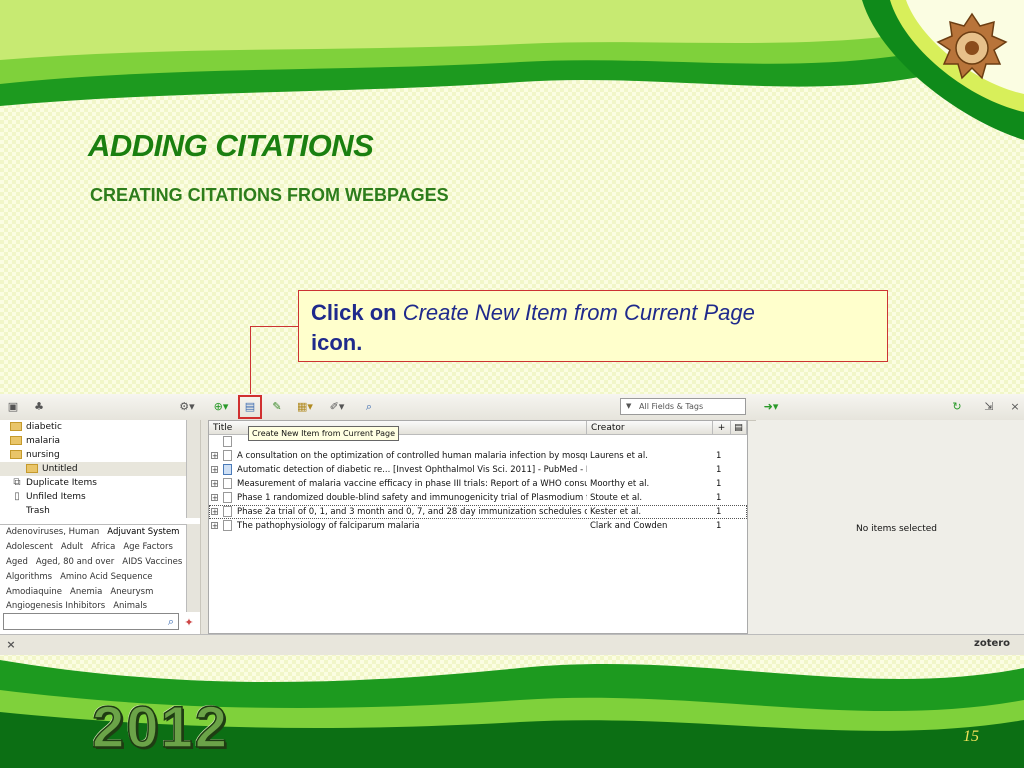 This screenshot has width=1024, height=768. Describe the element at coordinates (35, 441) in the screenshot. I see `collection-item-malaria: malaria` at that location.